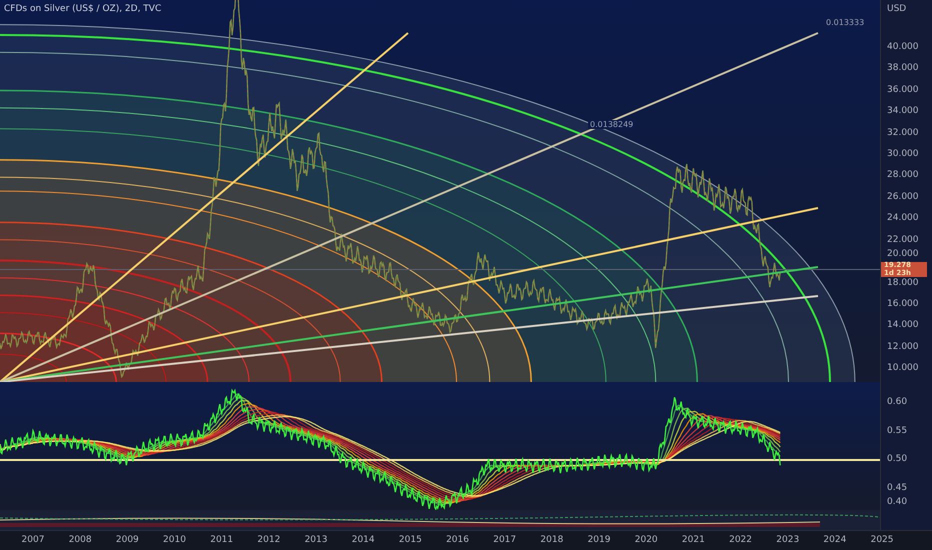 This screenshot has height=550, width=932. Describe the element at coordinates (127, 540) in the screenshot. I see `year-label: 2009` at that location.